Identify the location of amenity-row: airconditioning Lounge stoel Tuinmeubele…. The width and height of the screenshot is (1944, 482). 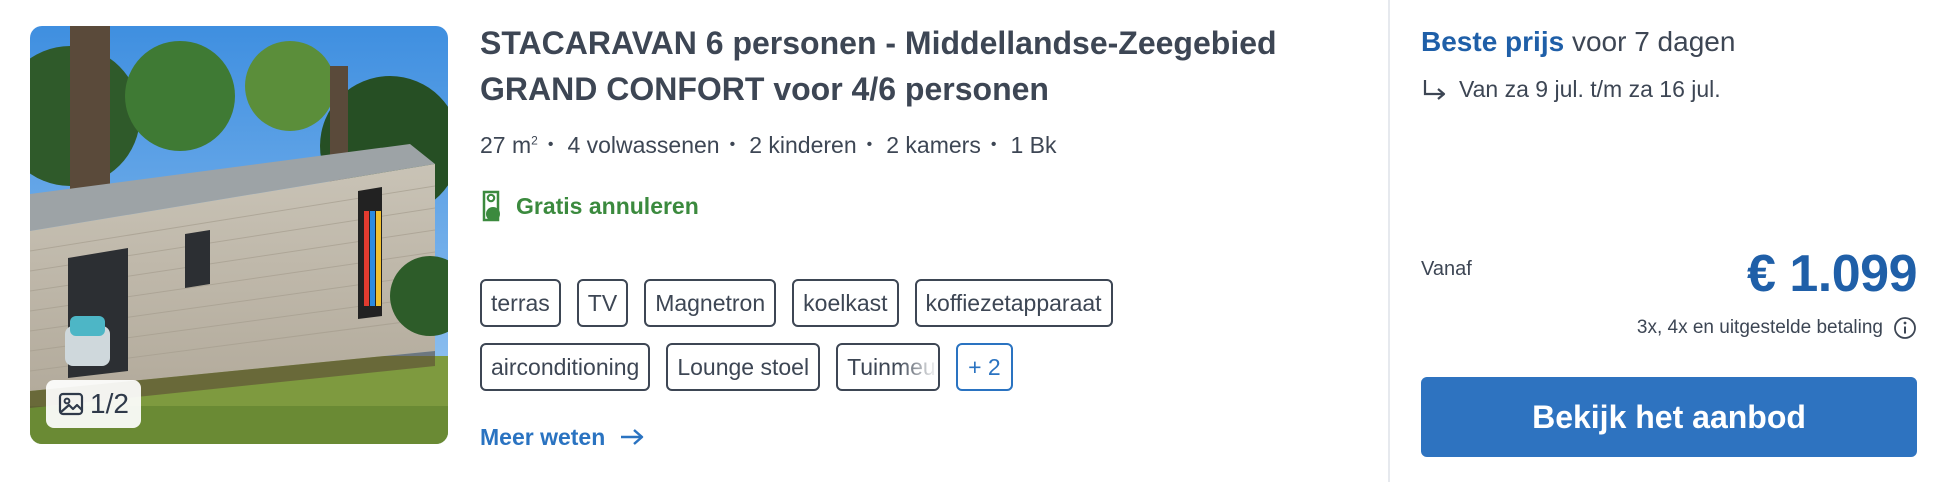
(830, 367).